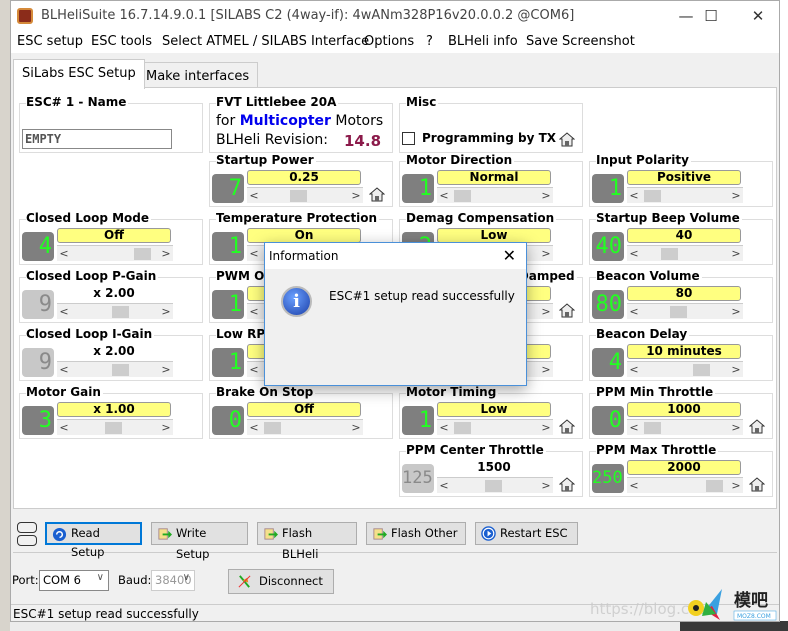 Image resolution: width=788 pixels, height=631 pixels. I want to click on tab-make-interfaces: Make interfaces, so click(198, 76).